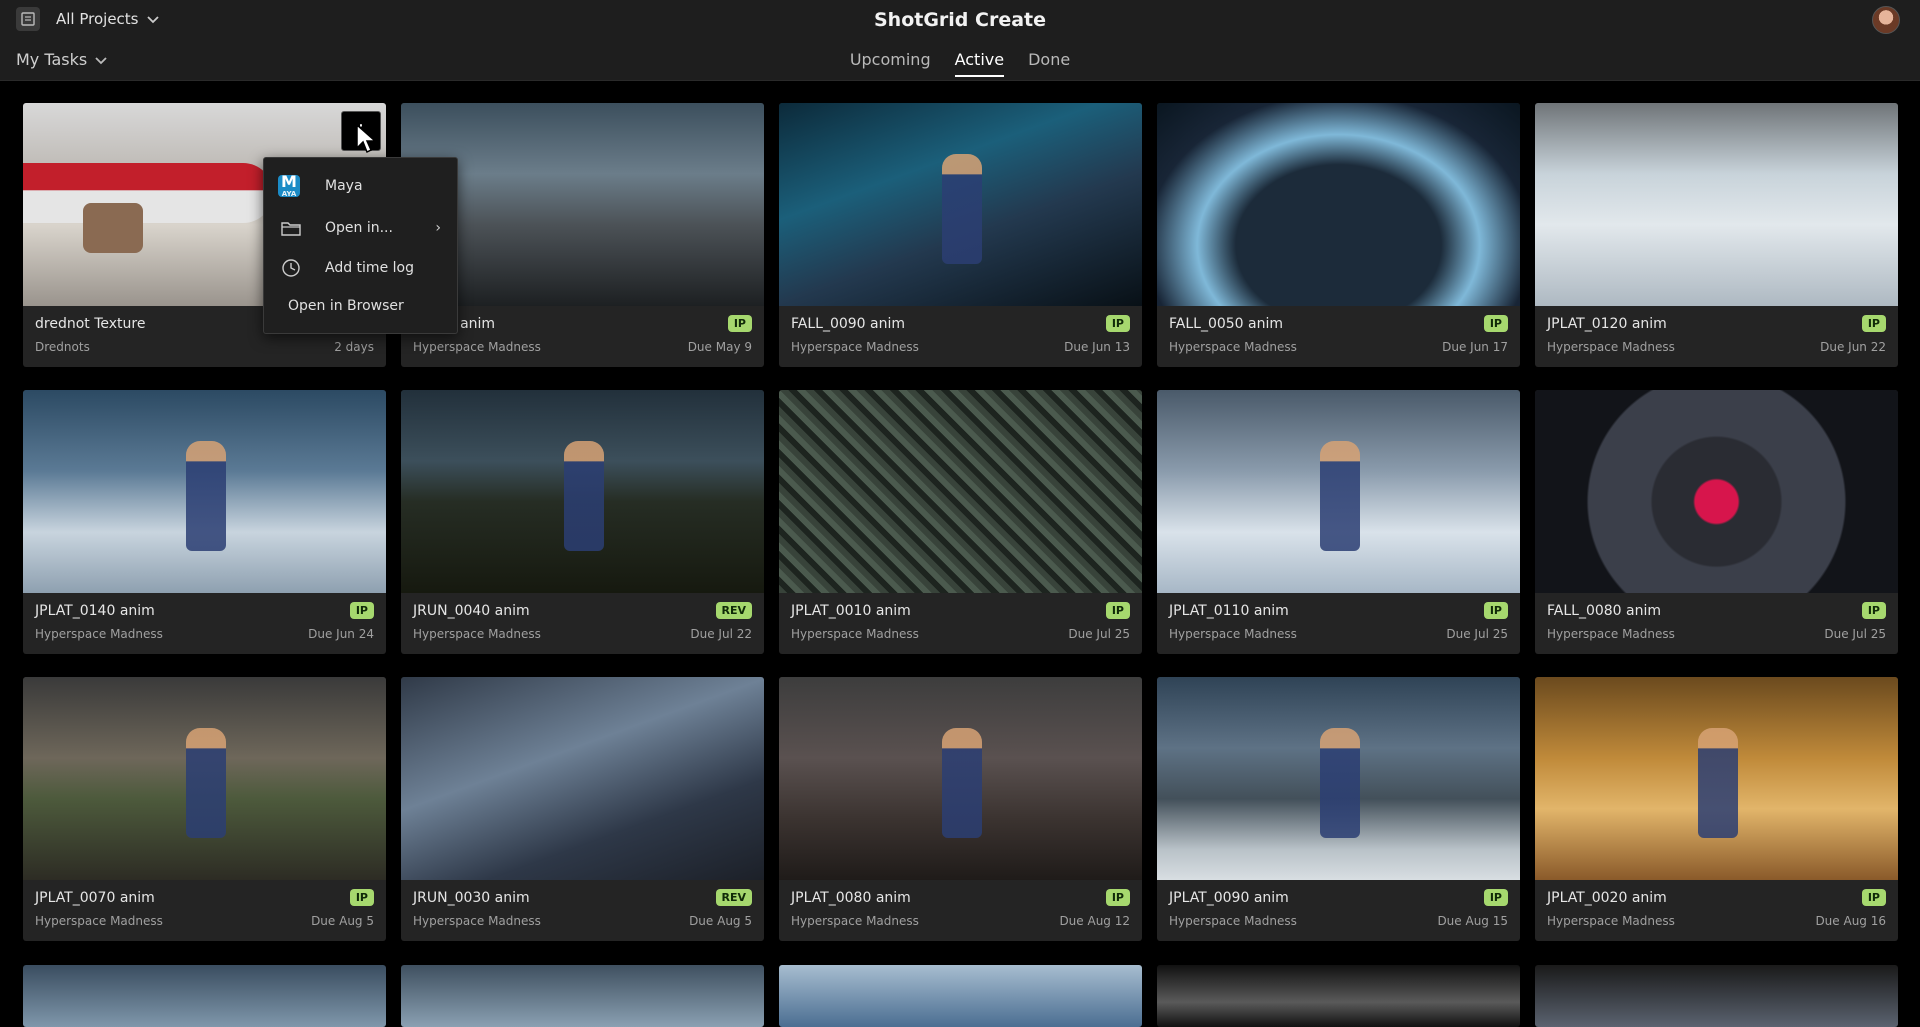 This screenshot has height=1027, width=1920. I want to click on task-title: JPLAT_0120 anim, so click(1607, 324).